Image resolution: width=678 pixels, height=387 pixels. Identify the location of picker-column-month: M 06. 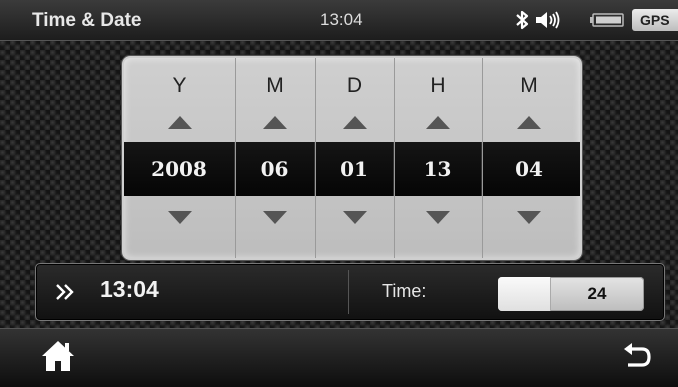
(275, 158).